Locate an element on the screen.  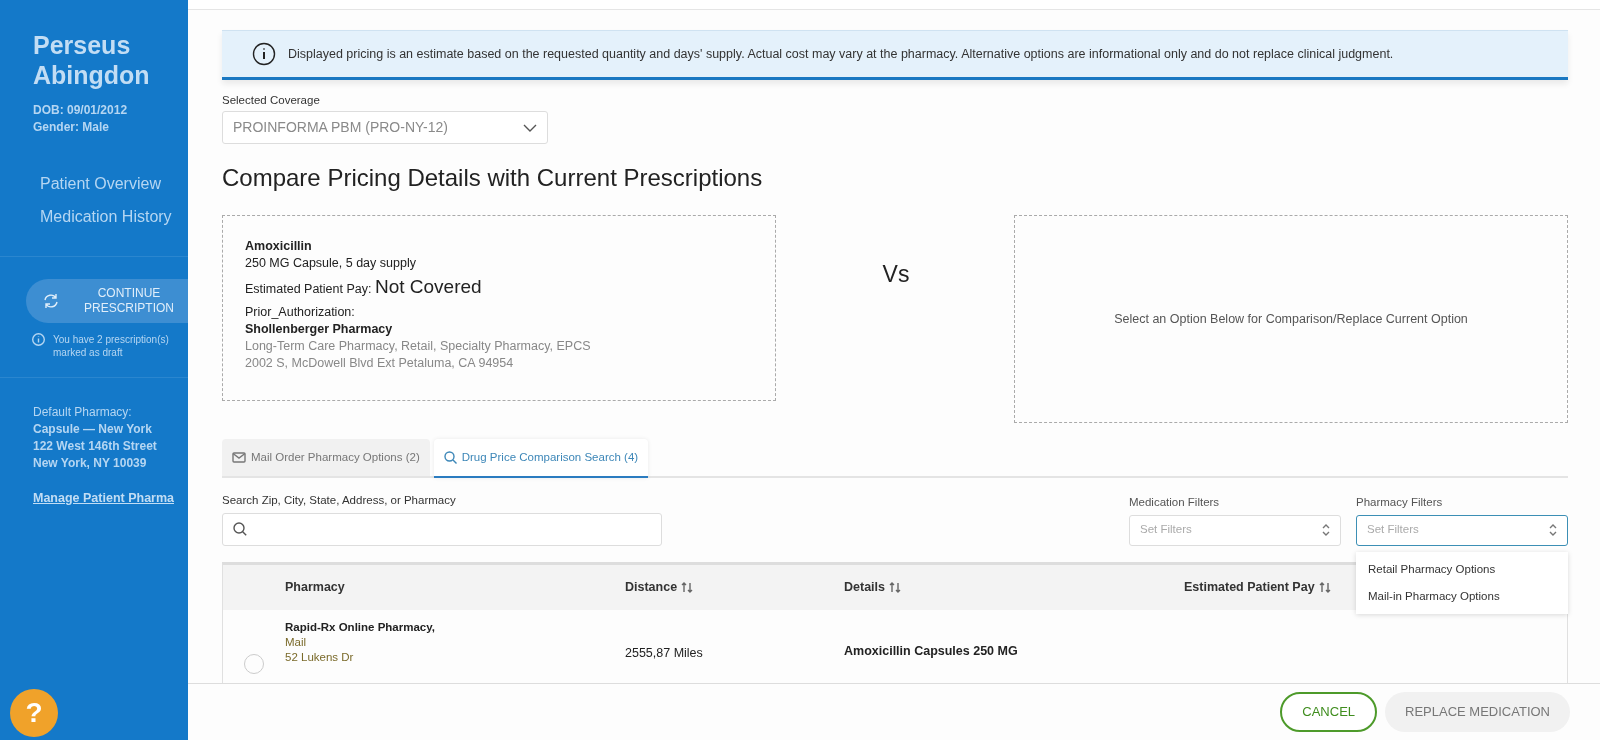
pharmacy-address-line: 122 West 146th Street is located at coordinates (95, 446).